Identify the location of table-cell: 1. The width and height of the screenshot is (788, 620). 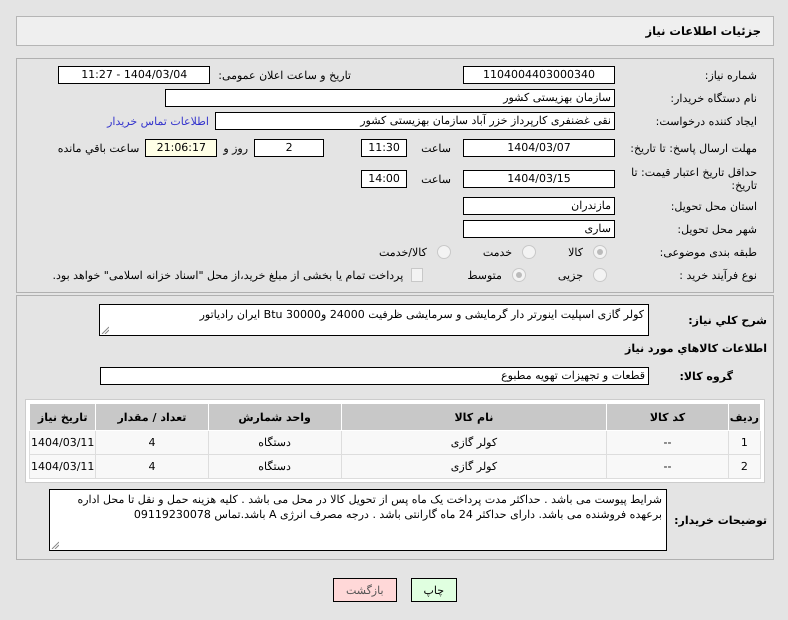
(744, 442).